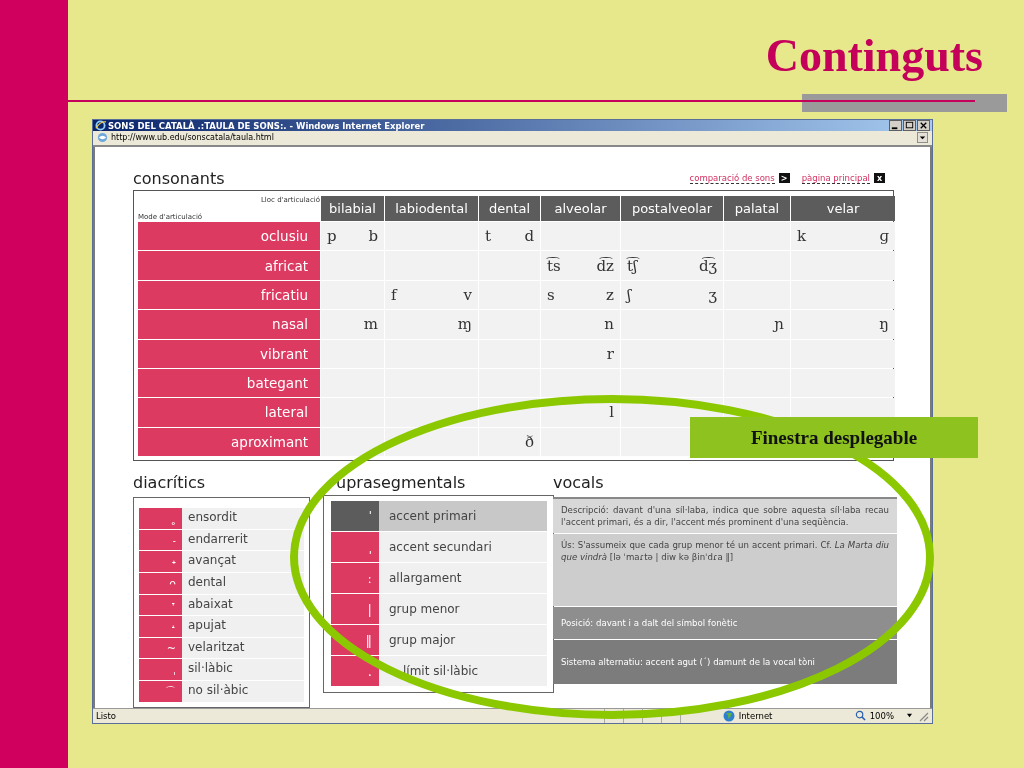  I want to click on ipa-symbol: p, so click(332, 236).